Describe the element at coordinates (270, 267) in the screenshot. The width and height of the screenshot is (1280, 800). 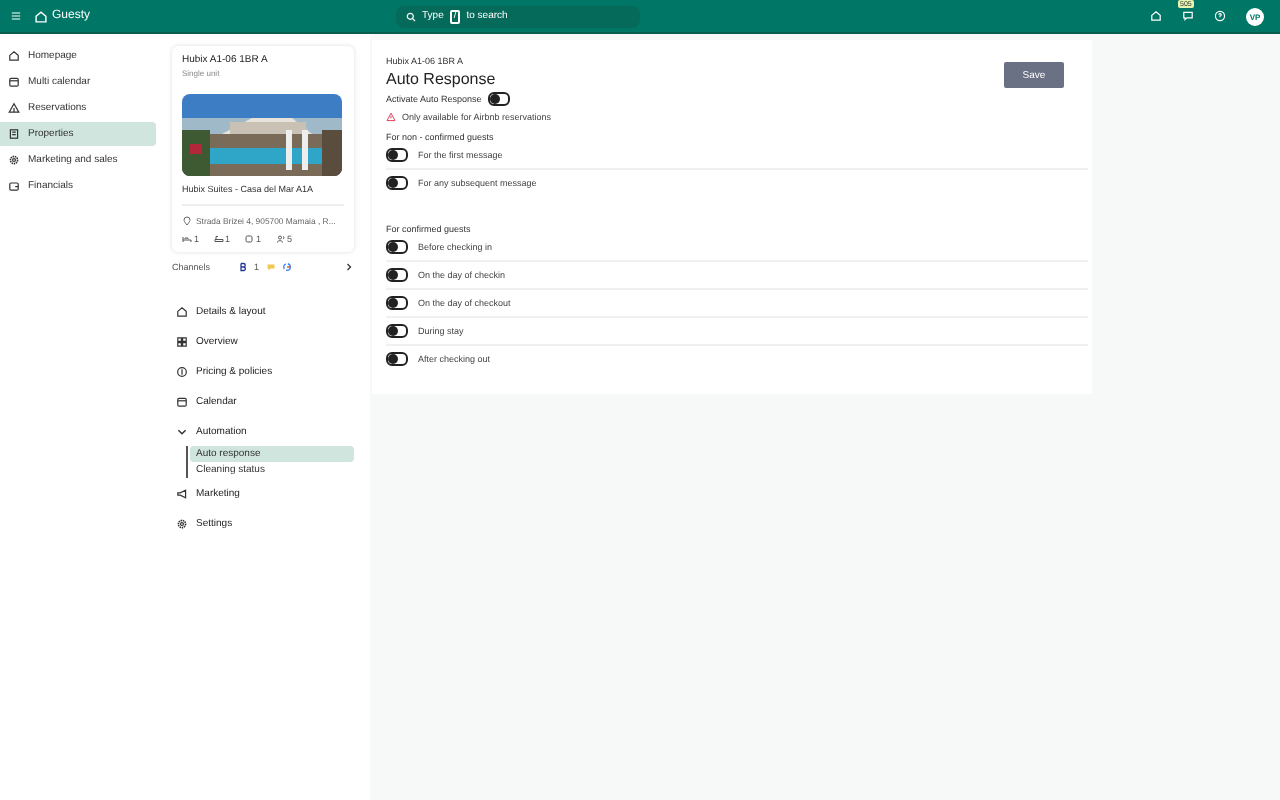
I see `chat-bubble-icon` at that location.